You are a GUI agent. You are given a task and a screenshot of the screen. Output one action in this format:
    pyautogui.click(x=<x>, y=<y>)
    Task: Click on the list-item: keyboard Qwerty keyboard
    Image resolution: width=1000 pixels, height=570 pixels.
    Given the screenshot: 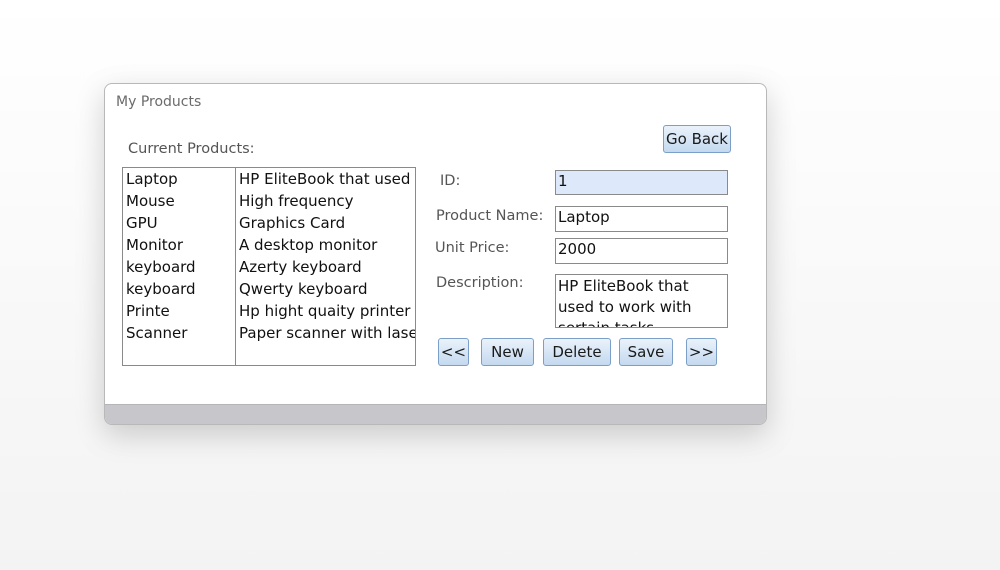 What is the action you would take?
    pyautogui.click(x=269, y=289)
    